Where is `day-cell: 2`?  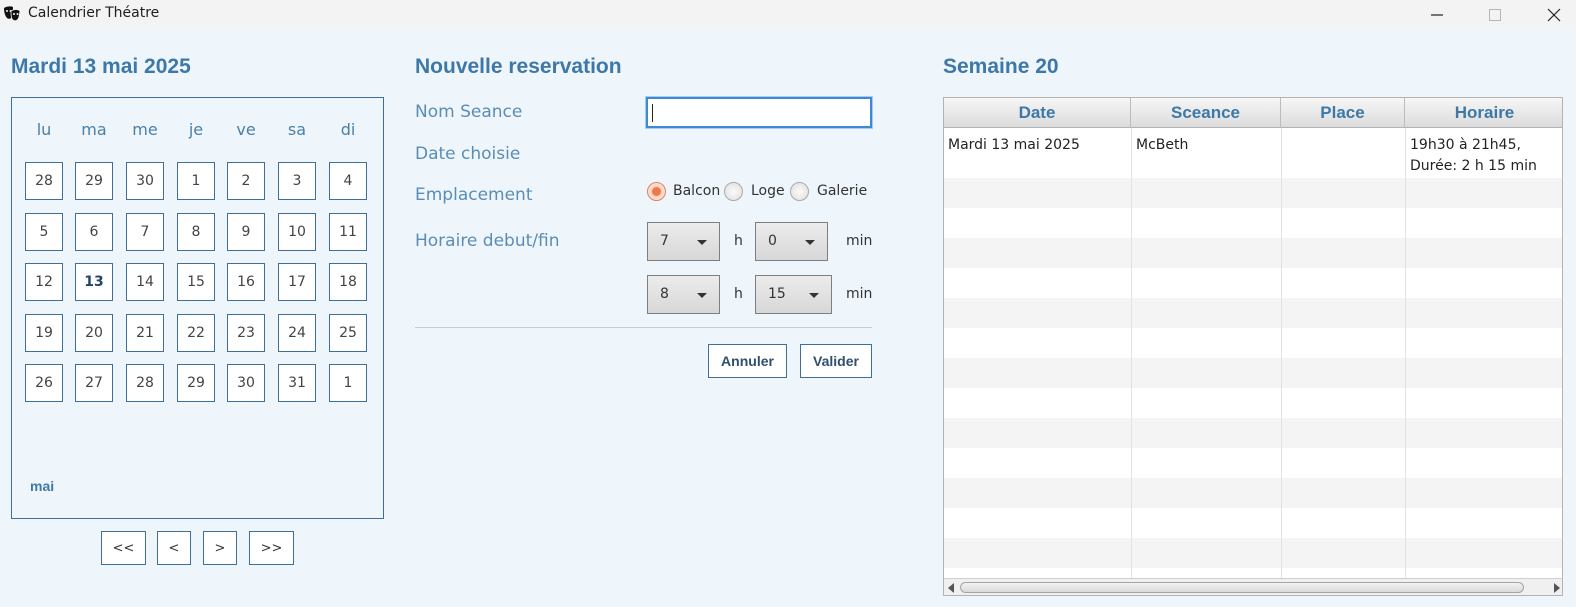 day-cell: 2 is located at coordinates (246, 181).